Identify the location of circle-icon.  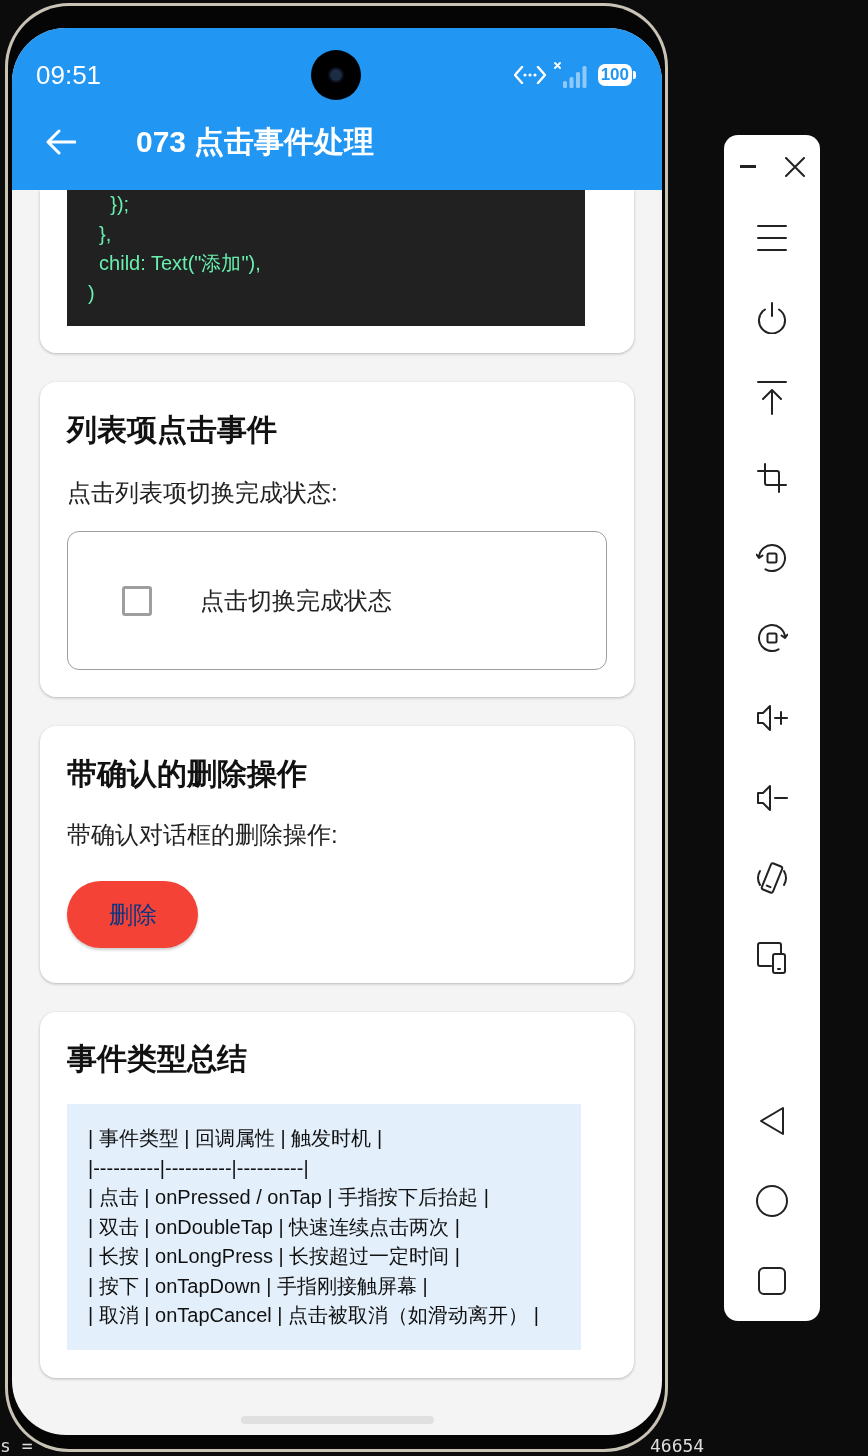
(772, 1201).